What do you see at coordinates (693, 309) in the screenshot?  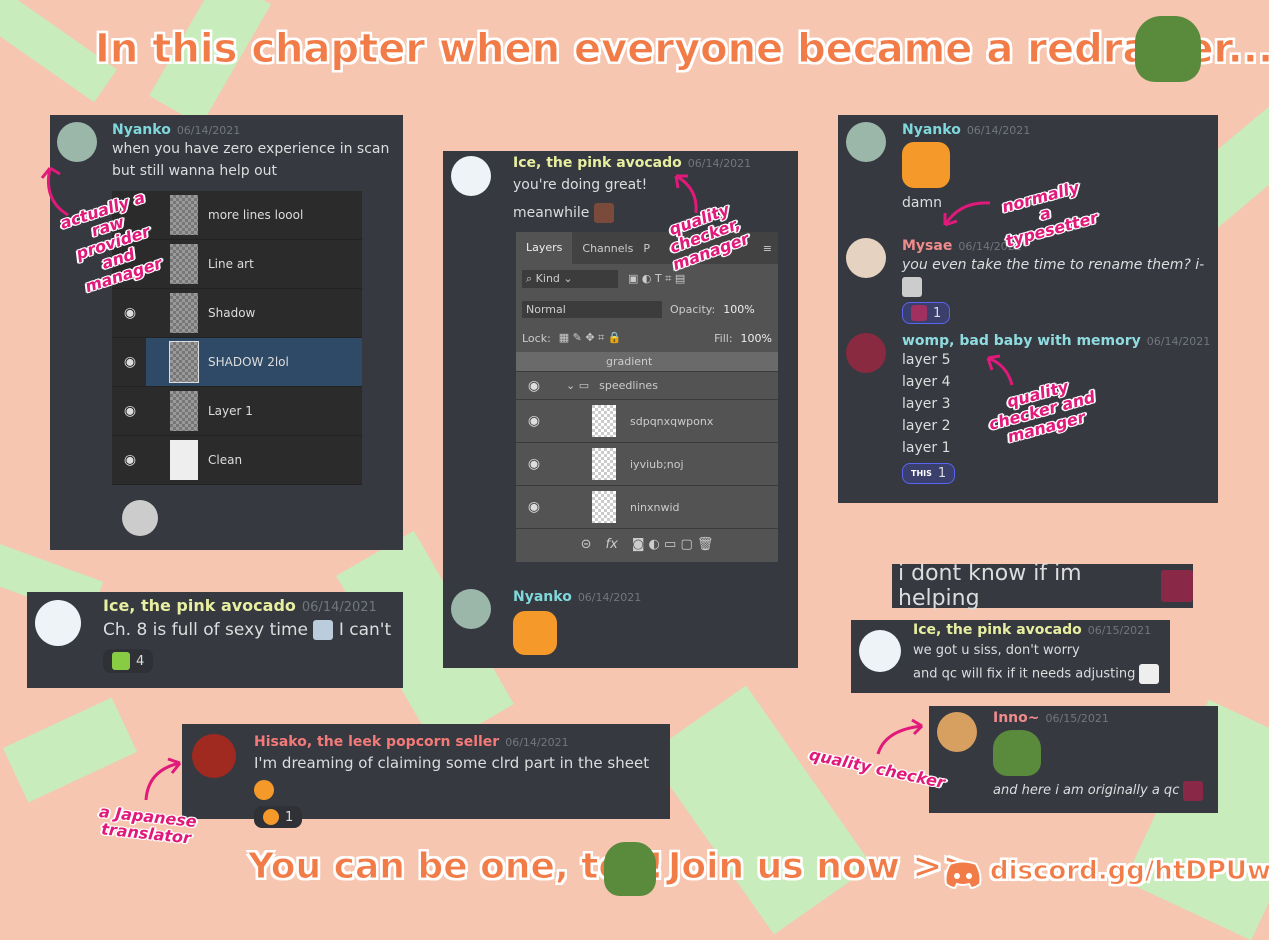 I see `opacity-label: Opacity:` at bounding box center [693, 309].